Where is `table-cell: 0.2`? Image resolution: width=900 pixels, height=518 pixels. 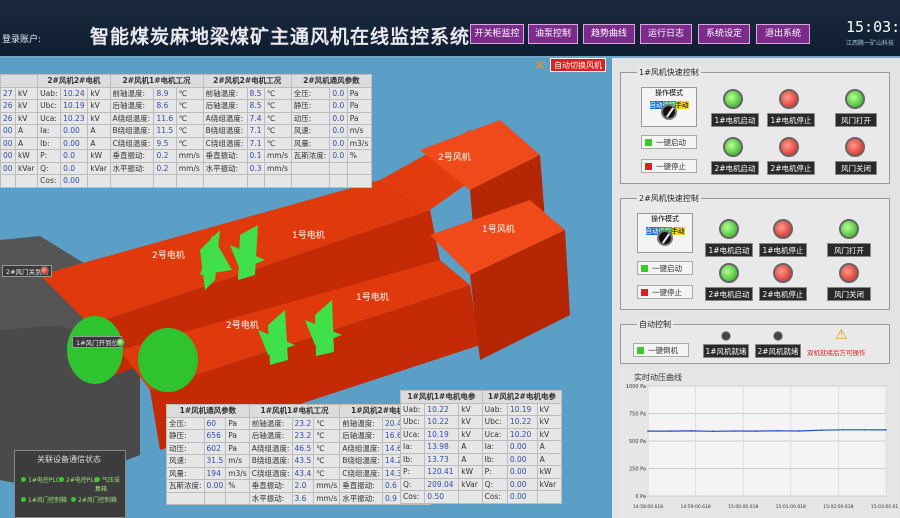
table-cell: 0.2 is located at coordinates (165, 168).